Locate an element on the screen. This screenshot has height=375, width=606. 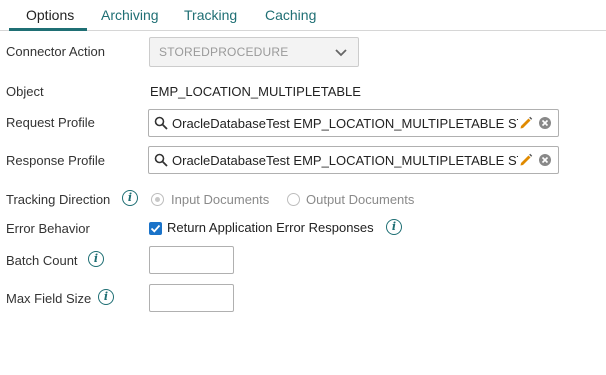
max-field-size-input is located at coordinates (191, 298).